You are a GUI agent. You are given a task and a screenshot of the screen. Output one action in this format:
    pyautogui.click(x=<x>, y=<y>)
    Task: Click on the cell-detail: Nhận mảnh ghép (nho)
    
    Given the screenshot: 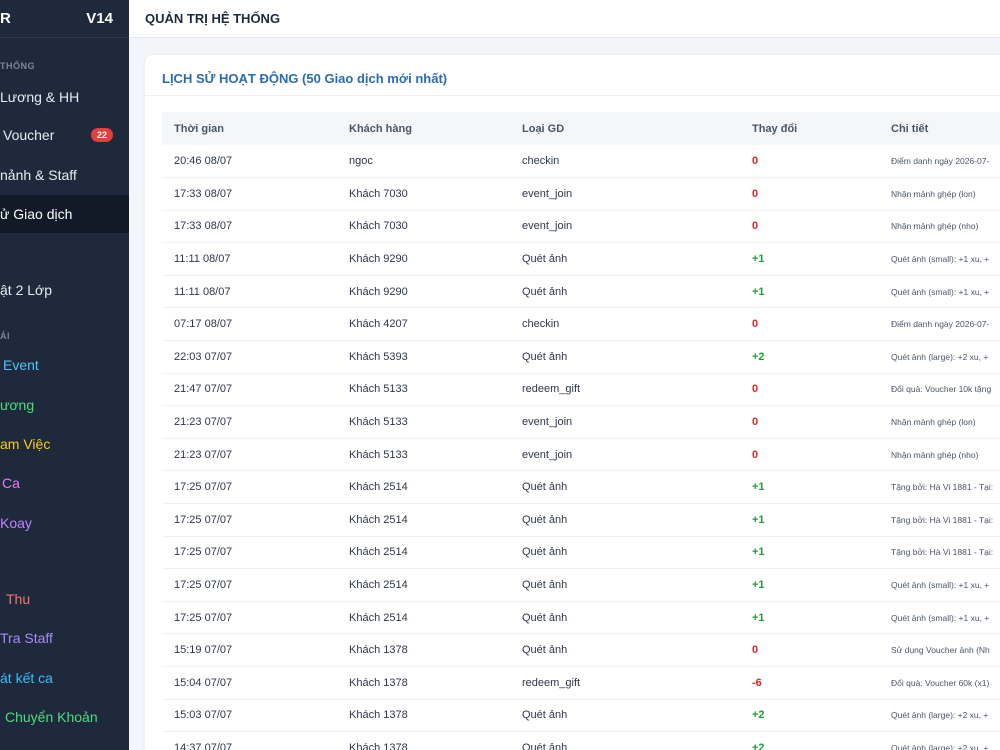 What is the action you would take?
    pyautogui.click(x=935, y=454)
    